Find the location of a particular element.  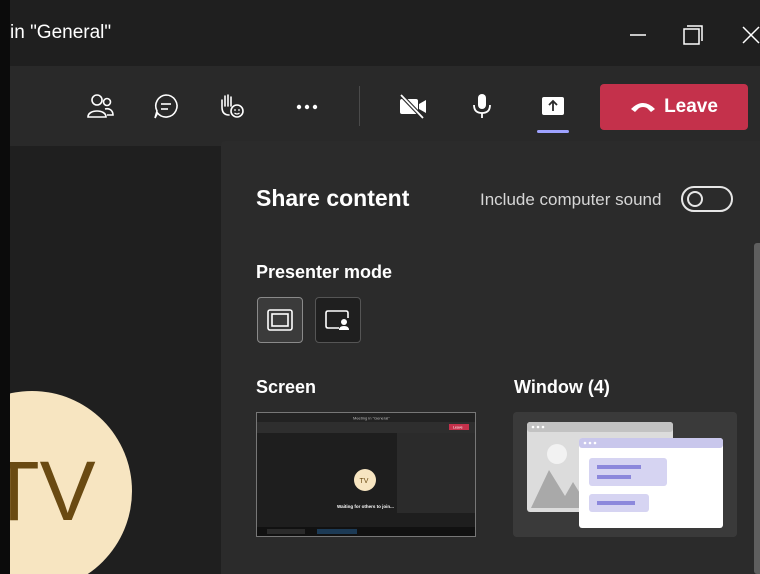

toggle-knob is located at coordinates (695, 199).